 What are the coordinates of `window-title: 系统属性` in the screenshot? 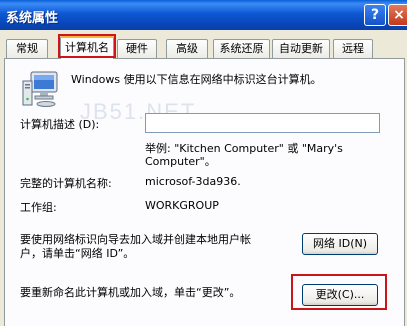 It's located at (32, 18).